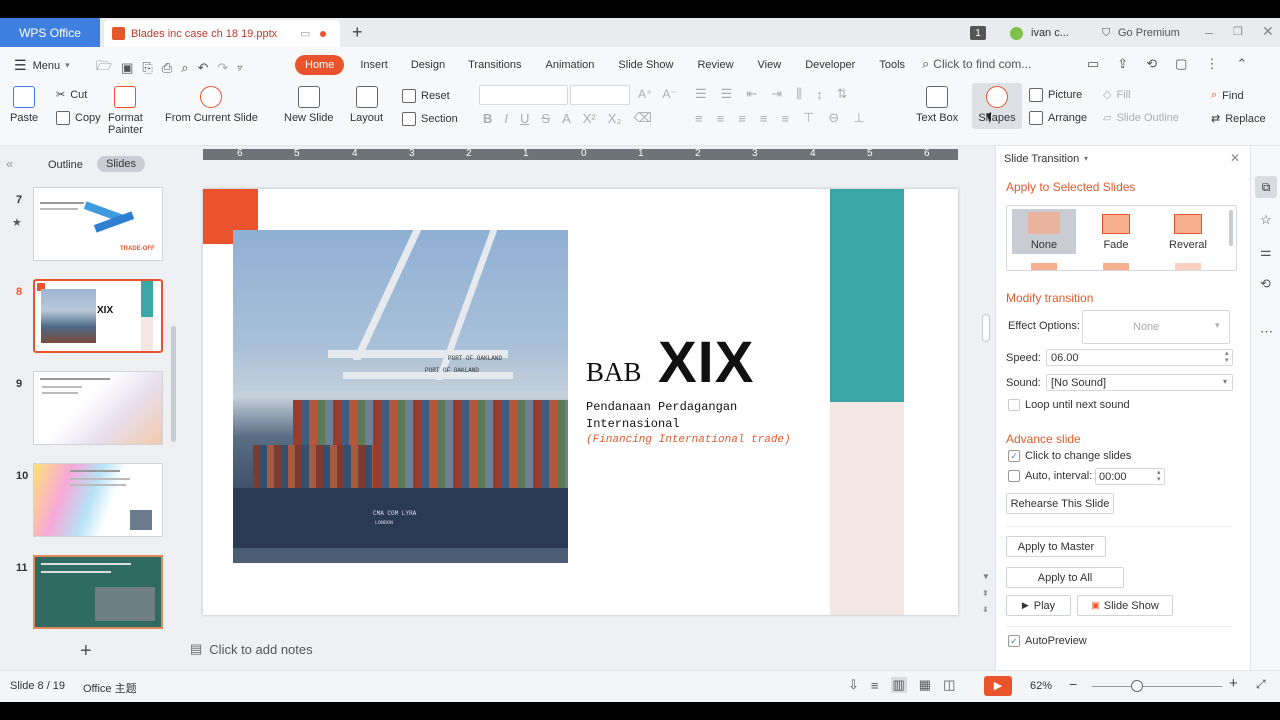 The width and height of the screenshot is (1280, 720). What do you see at coordinates (997, 106) in the screenshot?
I see `shapes-button: Shapes` at bounding box center [997, 106].